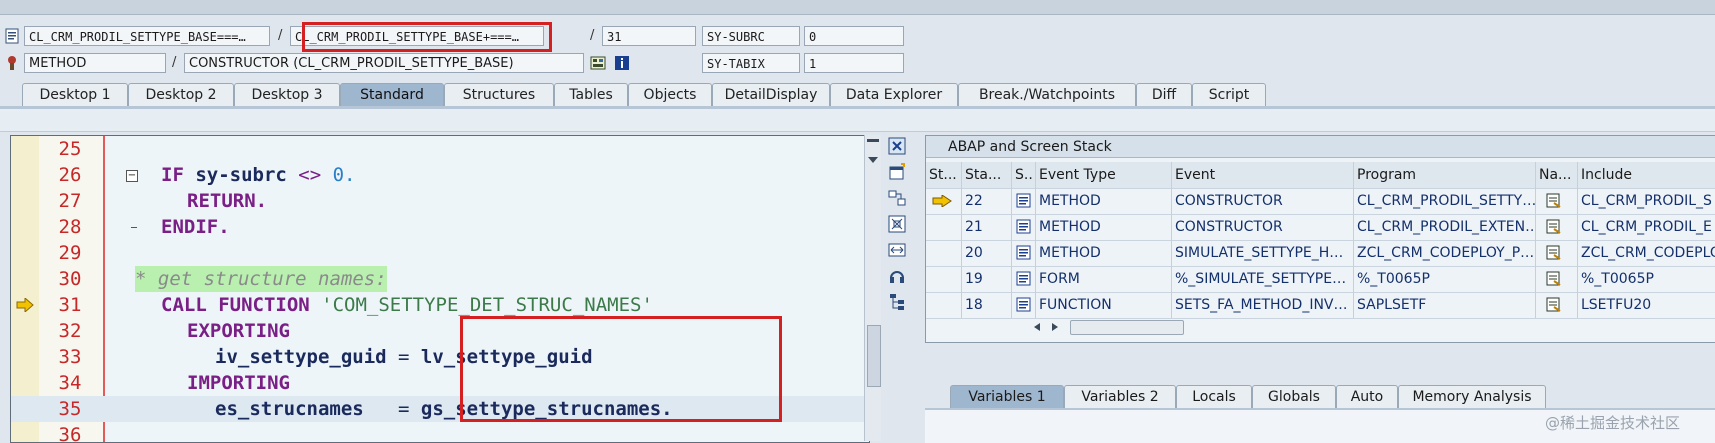 Image resolution: width=1715 pixels, height=443 pixels. I want to click on event-type-field: METHOD, so click(95, 63).